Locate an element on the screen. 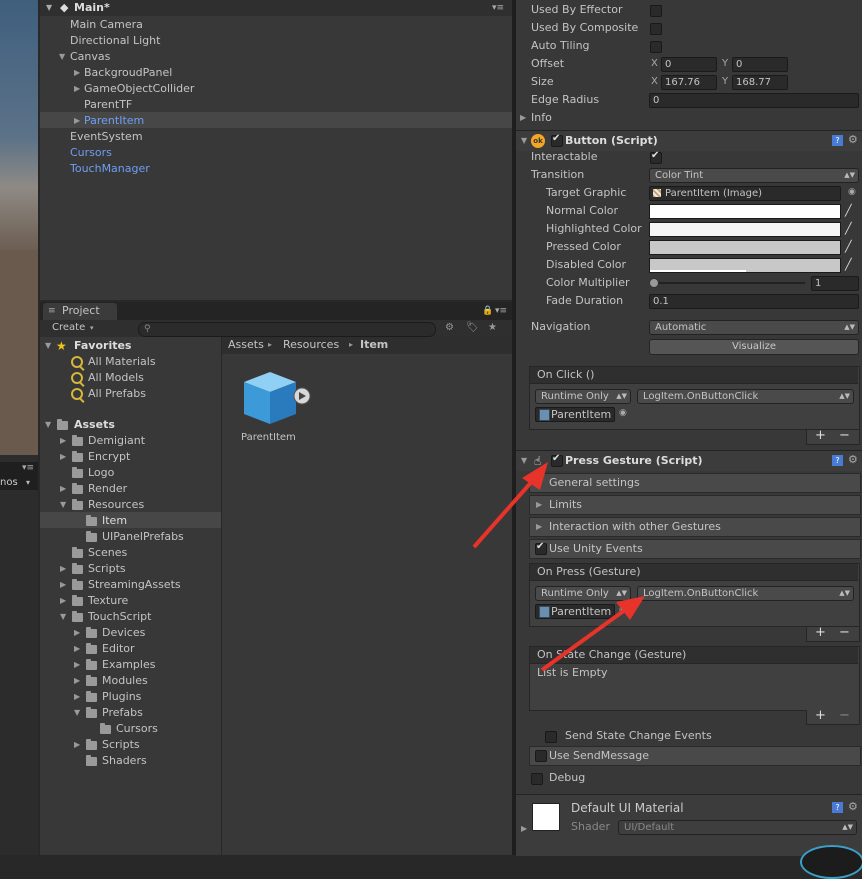  transition-dropdown: Color Tint ▲▼ is located at coordinates (754, 175).